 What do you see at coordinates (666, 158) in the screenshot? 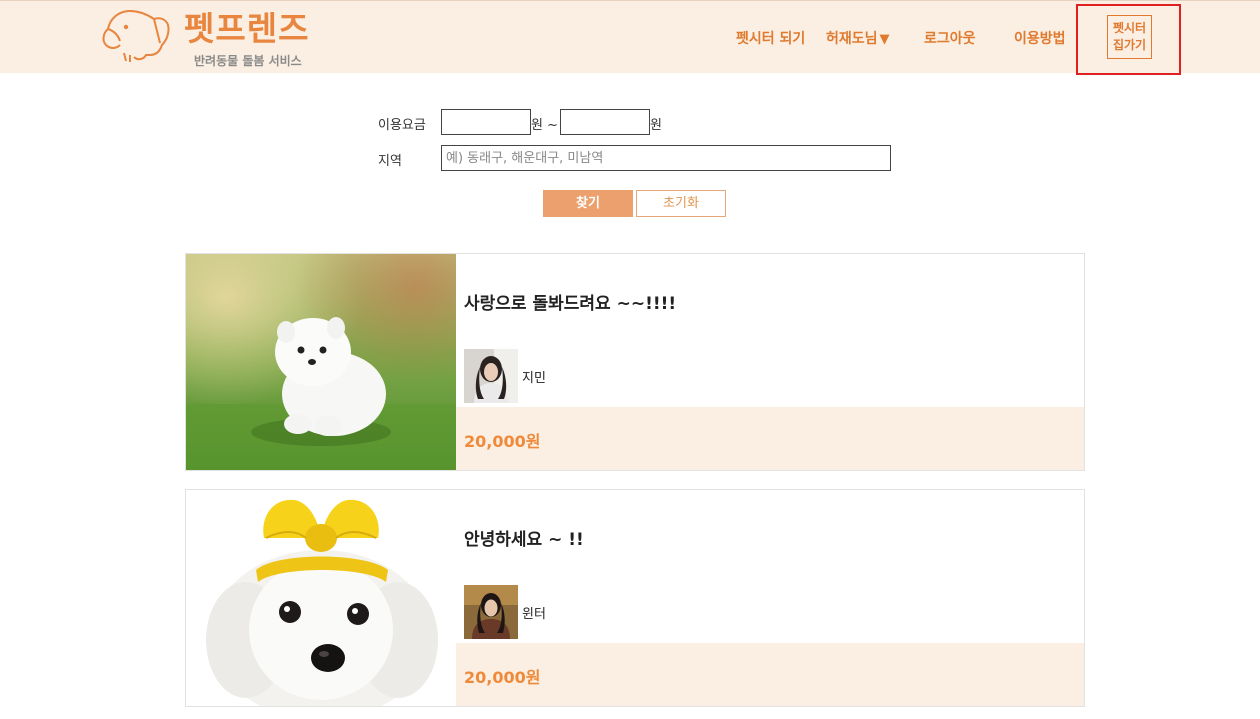
I see `area-input` at bounding box center [666, 158].